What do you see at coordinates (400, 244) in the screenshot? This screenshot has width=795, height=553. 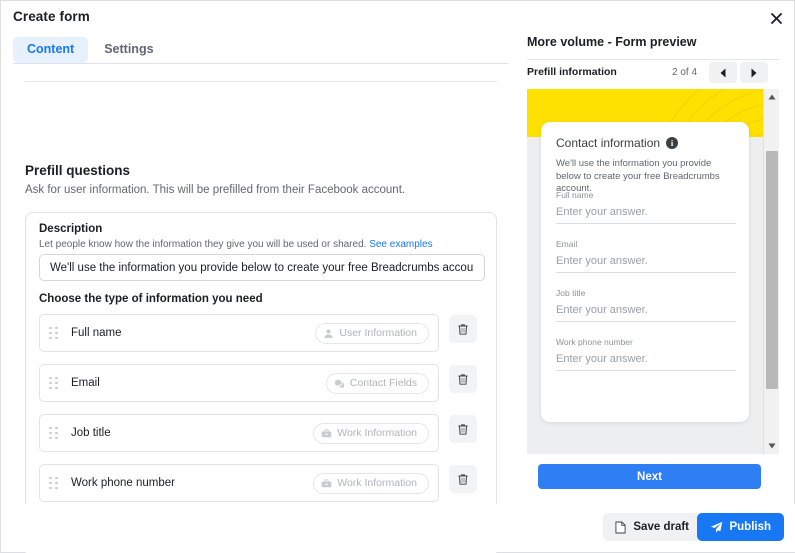 I see `see-examples-link: See examples` at bounding box center [400, 244].